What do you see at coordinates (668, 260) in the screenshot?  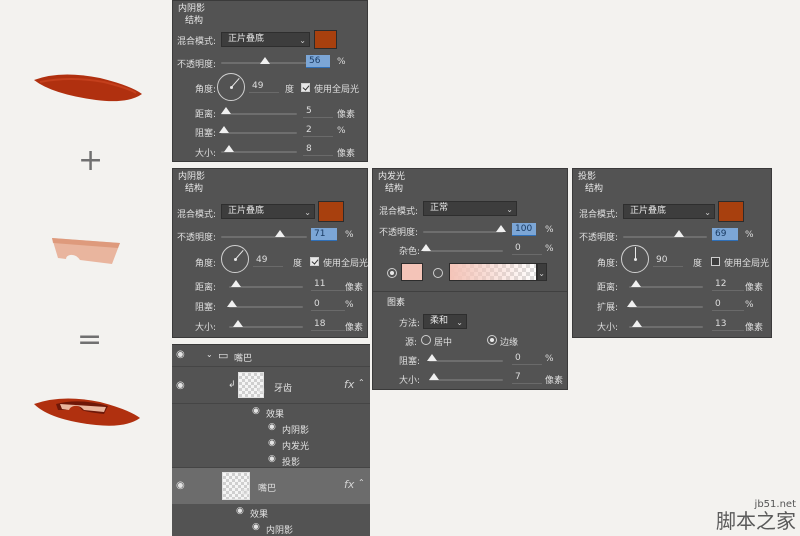 I see `angle-input: 90` at bounding box center [668, 260].